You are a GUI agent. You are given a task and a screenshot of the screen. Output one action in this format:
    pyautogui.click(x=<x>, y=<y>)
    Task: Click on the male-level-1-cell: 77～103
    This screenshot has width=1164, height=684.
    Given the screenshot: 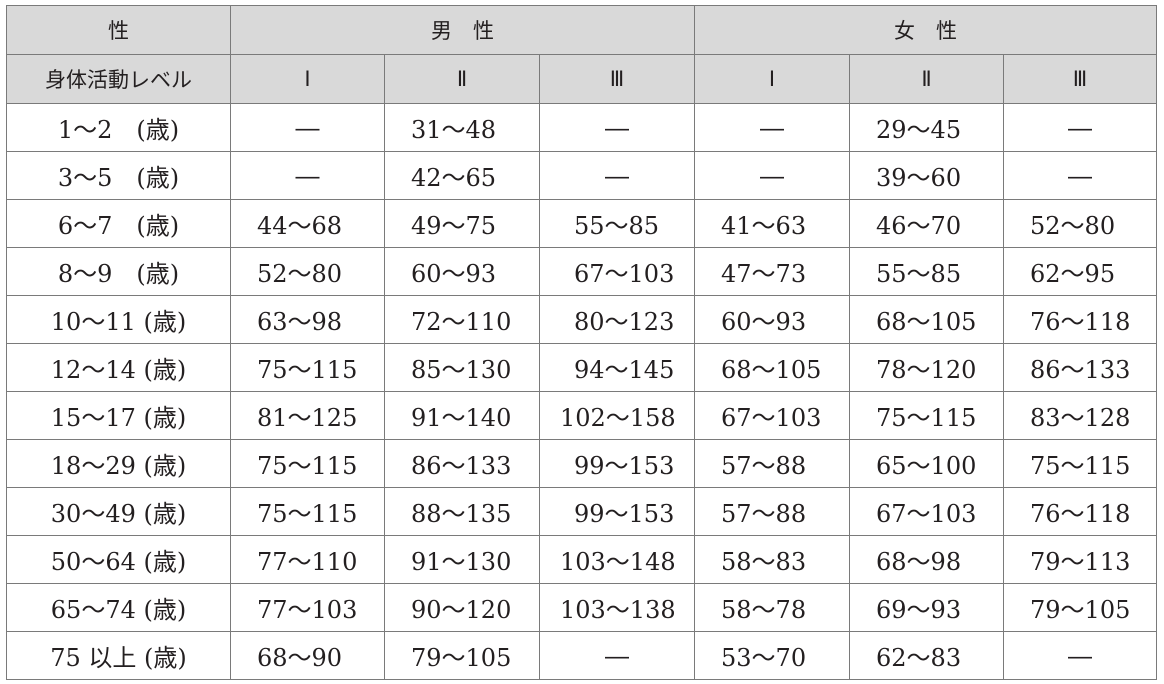 What is the action you would take?
    pyautogui.click(x=307, y=607)
    